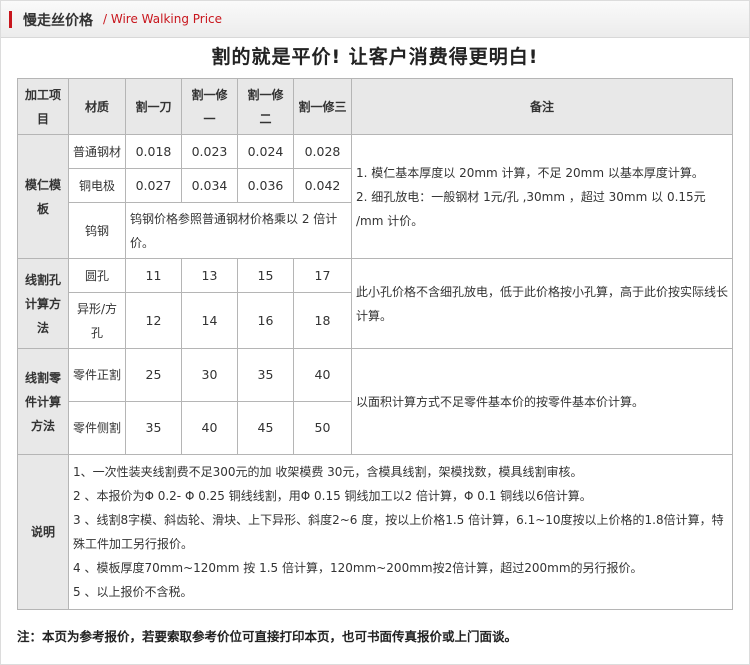  What do you see at coordinates (97, 185) in the screenshot?
I see `material-cell: 铜电极` at bounding box center [97, 185].